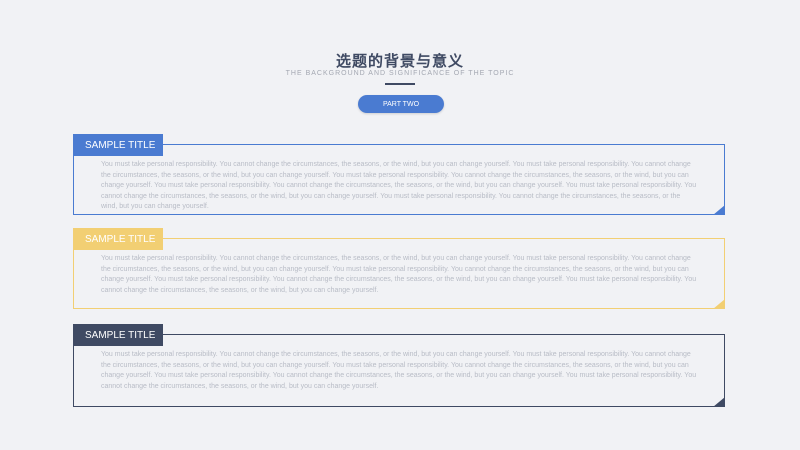 The image size is (800, 450). What do you see at coordinates (399, 61) in the screenshot?
I see `slide-title: 选题的背景与意义` at bounding box center [399, 61].